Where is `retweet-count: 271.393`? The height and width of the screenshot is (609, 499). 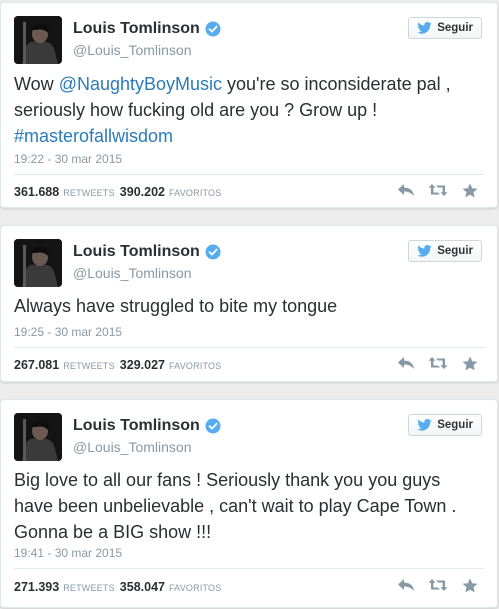
retweet-count: 271.393 is located at coordinates (36, 587).